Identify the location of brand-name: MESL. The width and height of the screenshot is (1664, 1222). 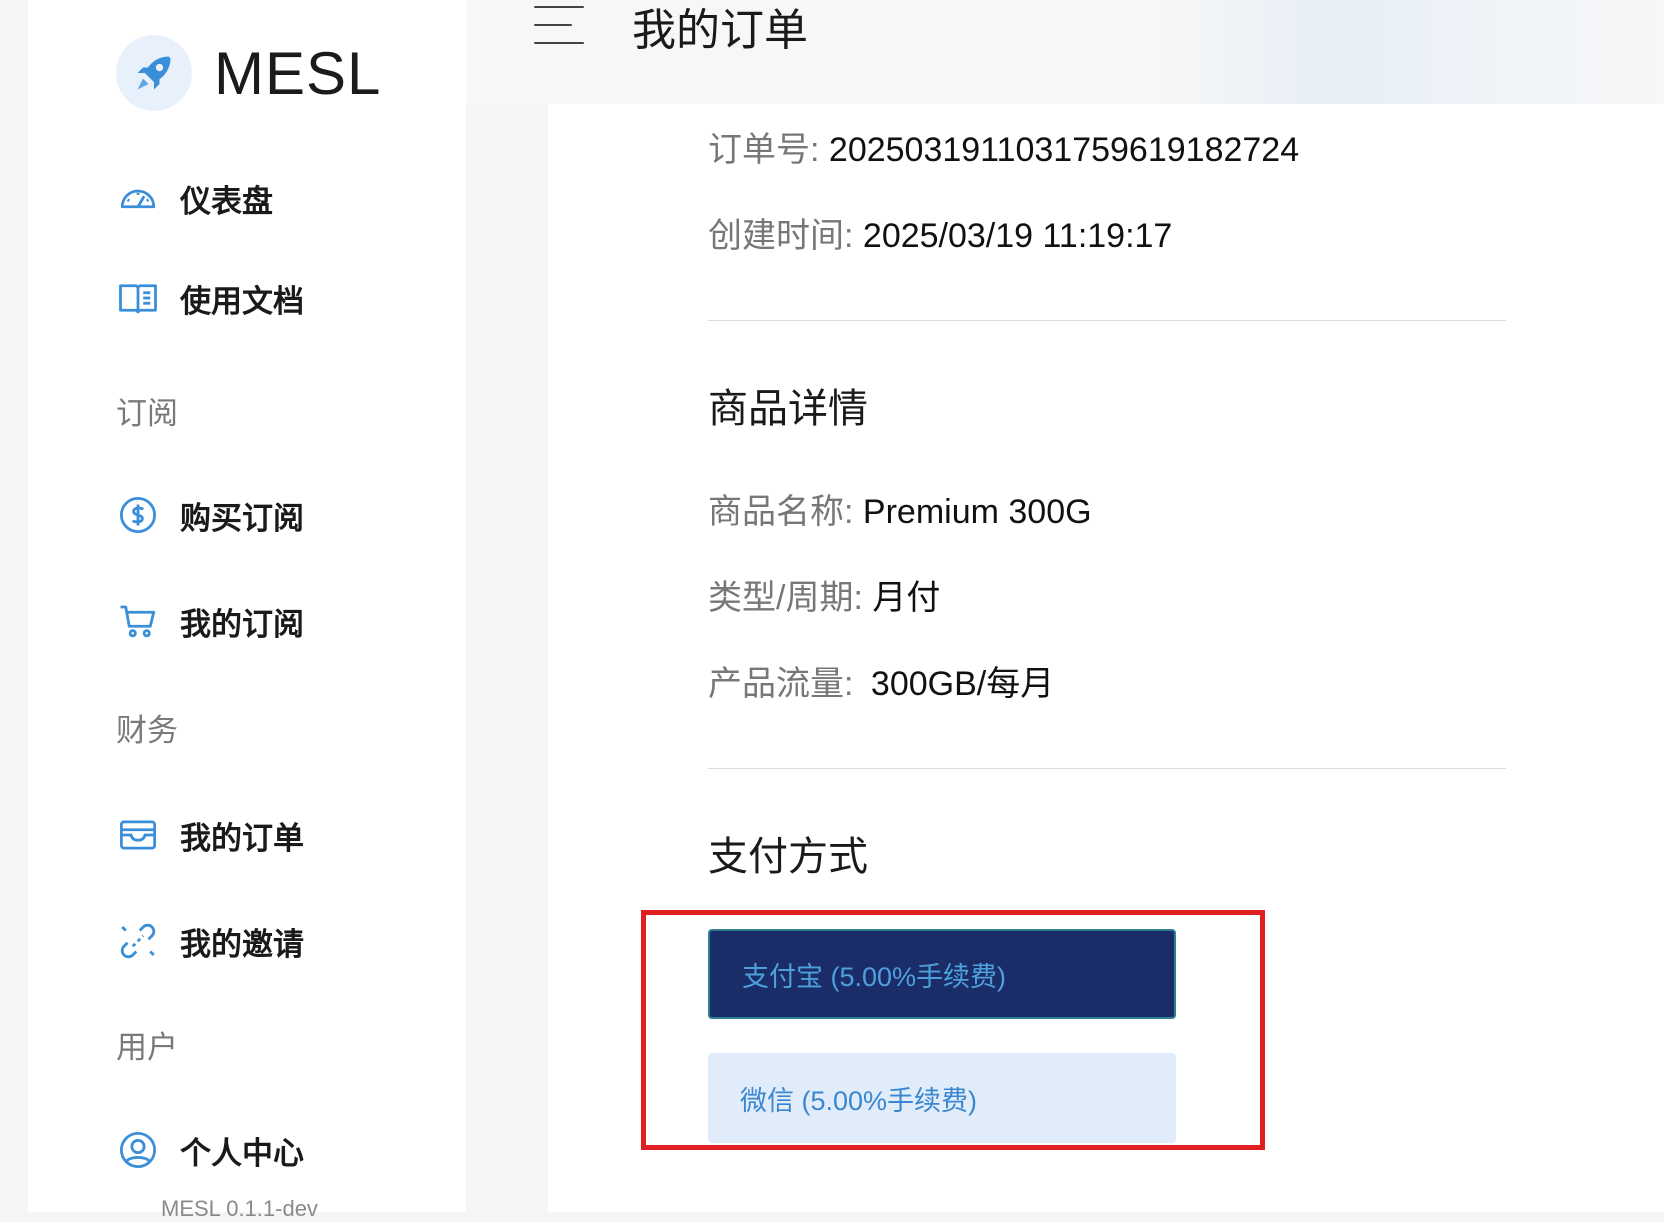
(298, 73).